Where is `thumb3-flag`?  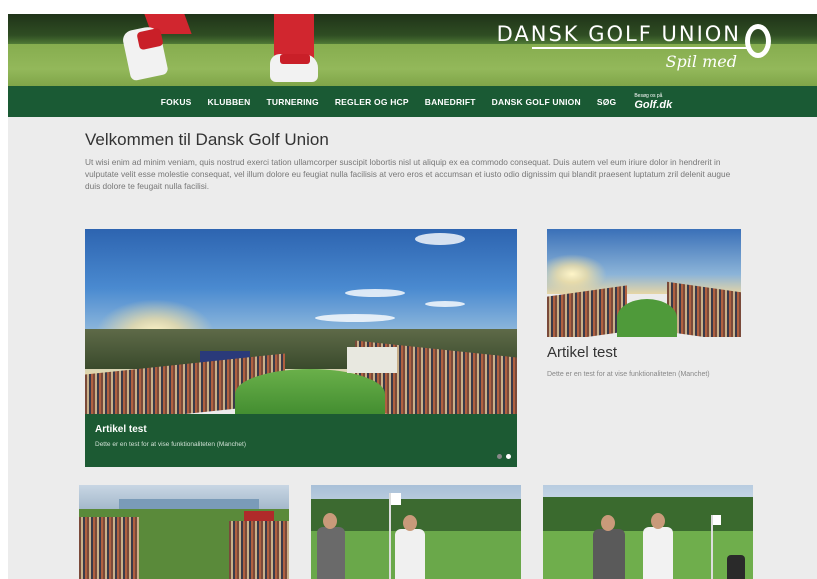 thumb3-flag is located at coordinates (717, 520).